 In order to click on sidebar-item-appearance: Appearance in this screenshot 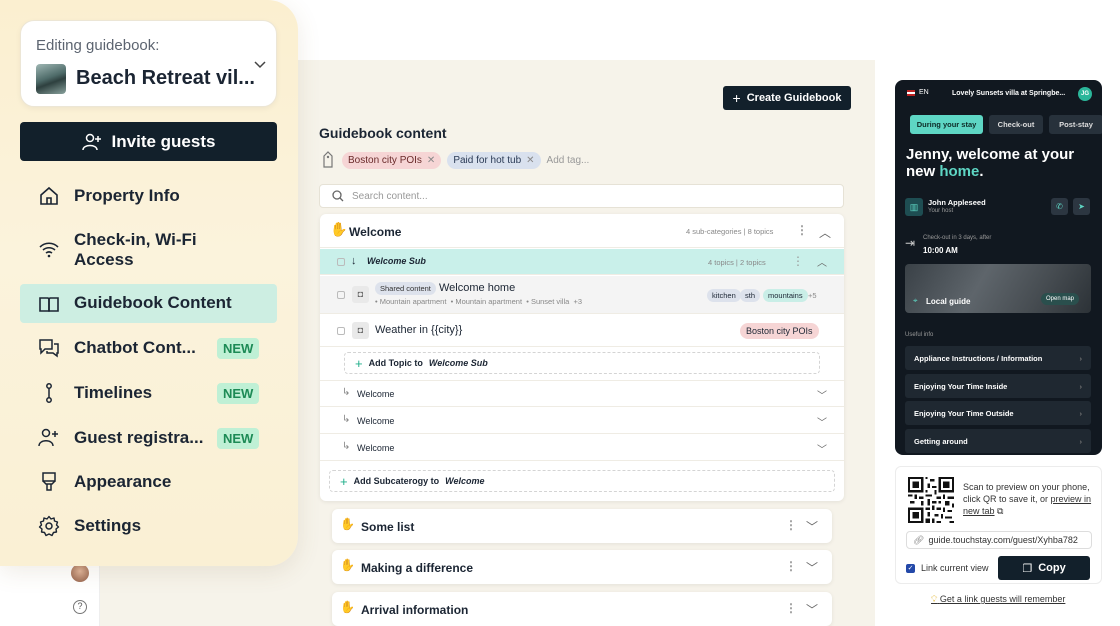, I will do `click(148, 482)`.